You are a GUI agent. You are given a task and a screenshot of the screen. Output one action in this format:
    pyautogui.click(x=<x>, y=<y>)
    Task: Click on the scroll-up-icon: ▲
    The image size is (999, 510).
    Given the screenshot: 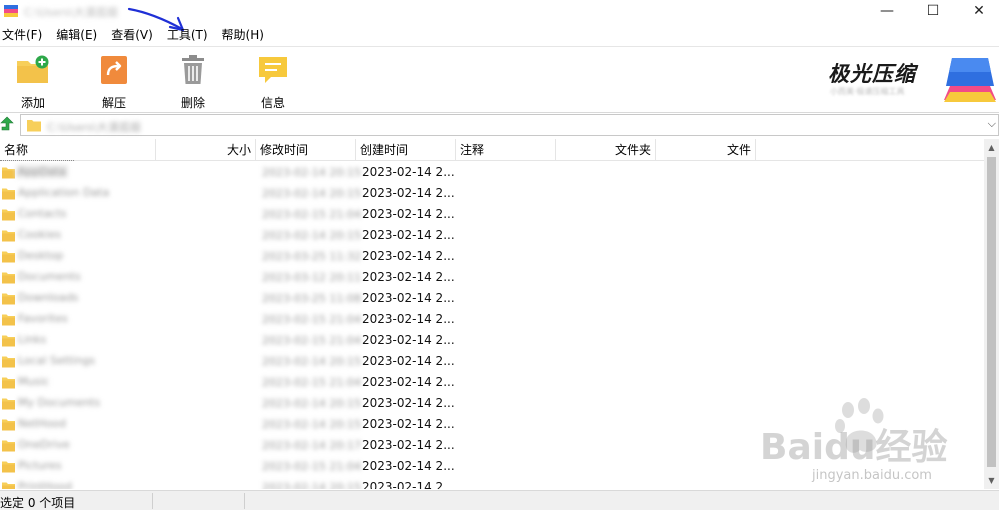 What is the action you would take?
    pyautogui.click(x=991, y=147)
    